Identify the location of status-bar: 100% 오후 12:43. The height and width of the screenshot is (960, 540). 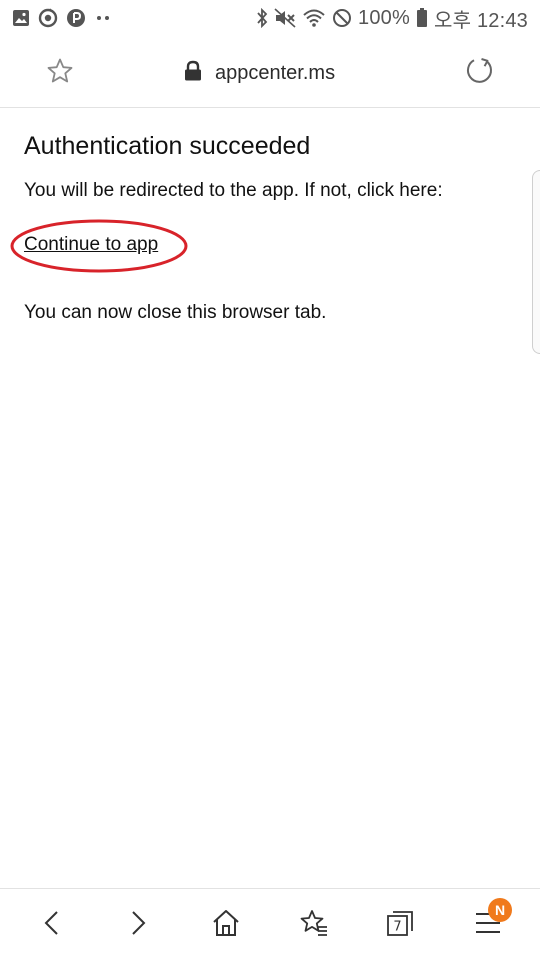
(270, 18).